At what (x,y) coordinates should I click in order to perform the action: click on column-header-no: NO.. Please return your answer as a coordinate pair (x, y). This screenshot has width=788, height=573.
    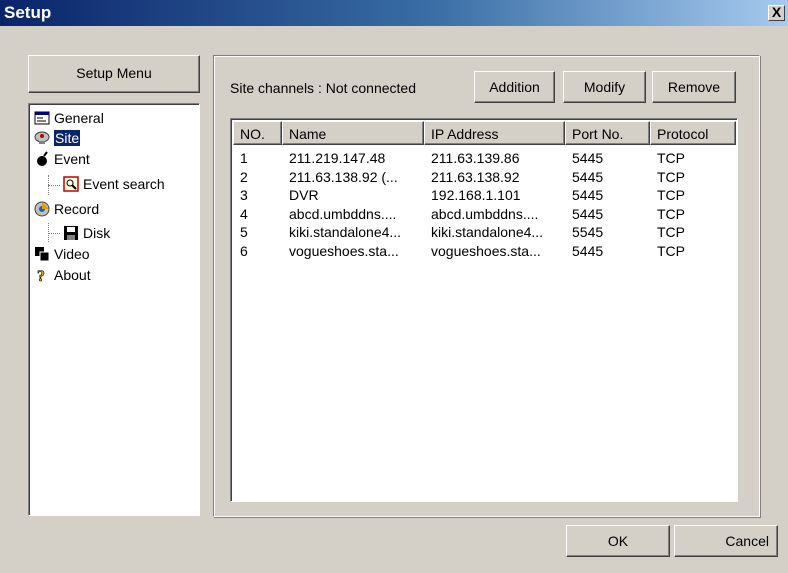
    Looking at the image, I should click on (257, 133).